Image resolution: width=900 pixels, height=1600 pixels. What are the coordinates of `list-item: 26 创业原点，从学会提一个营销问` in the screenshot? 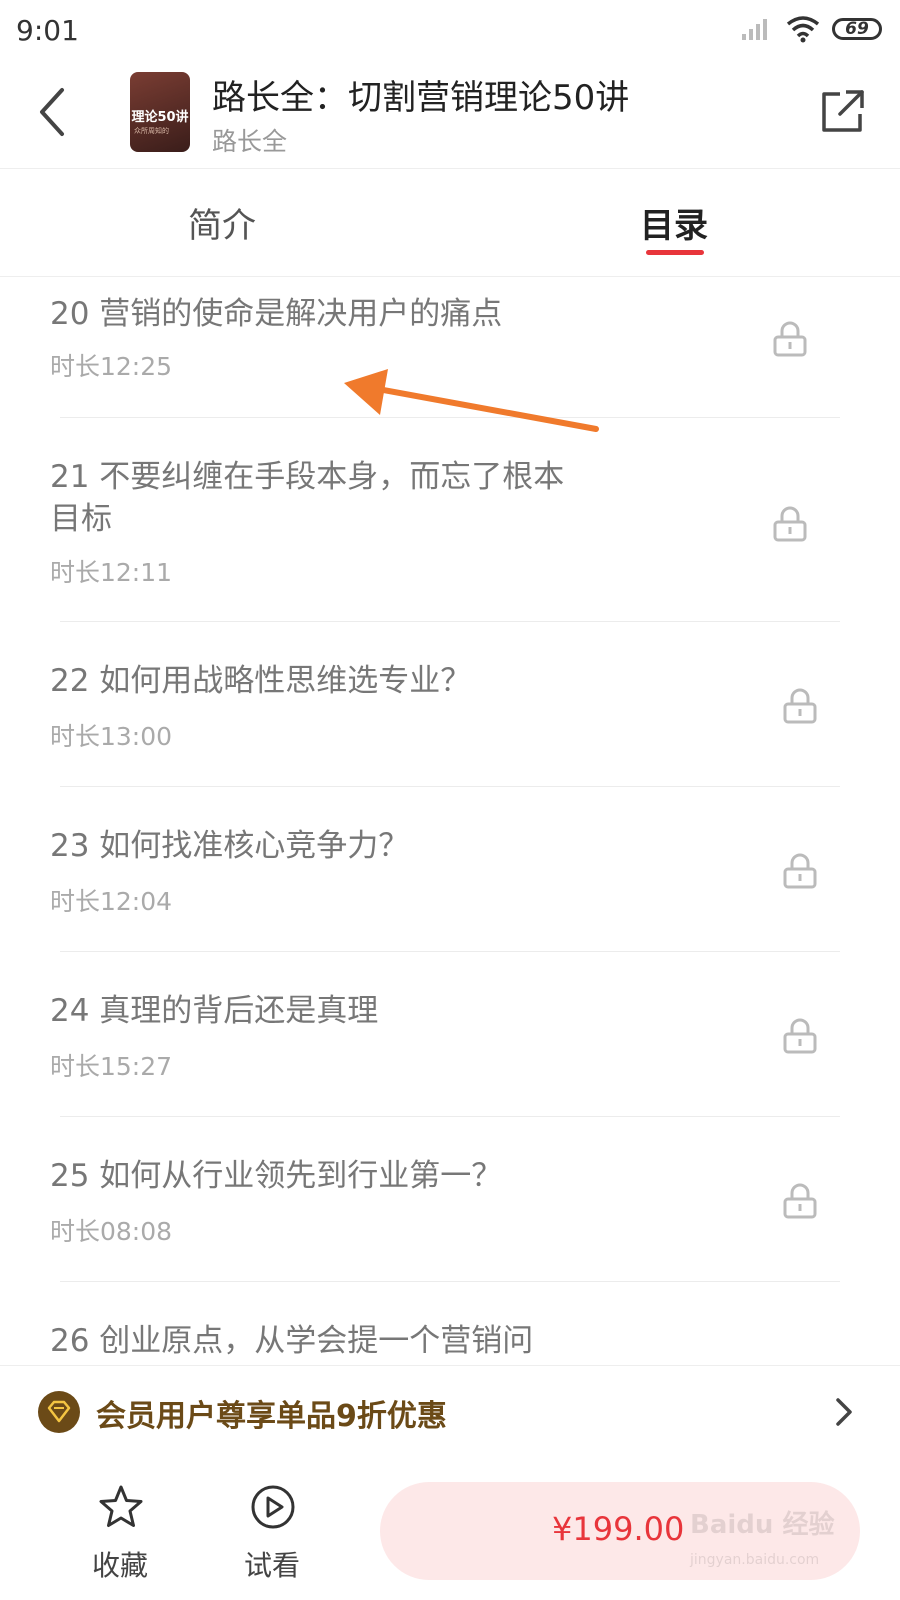 It's located at (450, 1323).